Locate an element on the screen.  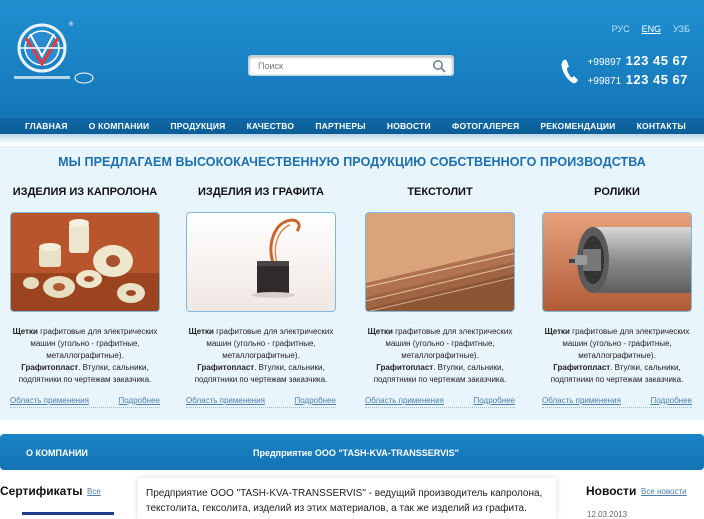
product-title: РОЛИКИ is located at coordinates (617, 193).